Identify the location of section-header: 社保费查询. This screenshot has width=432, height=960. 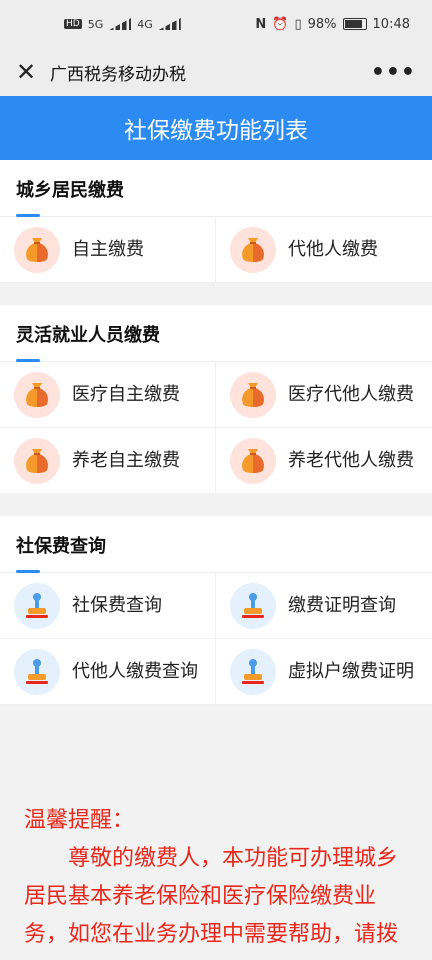
(216, 544).